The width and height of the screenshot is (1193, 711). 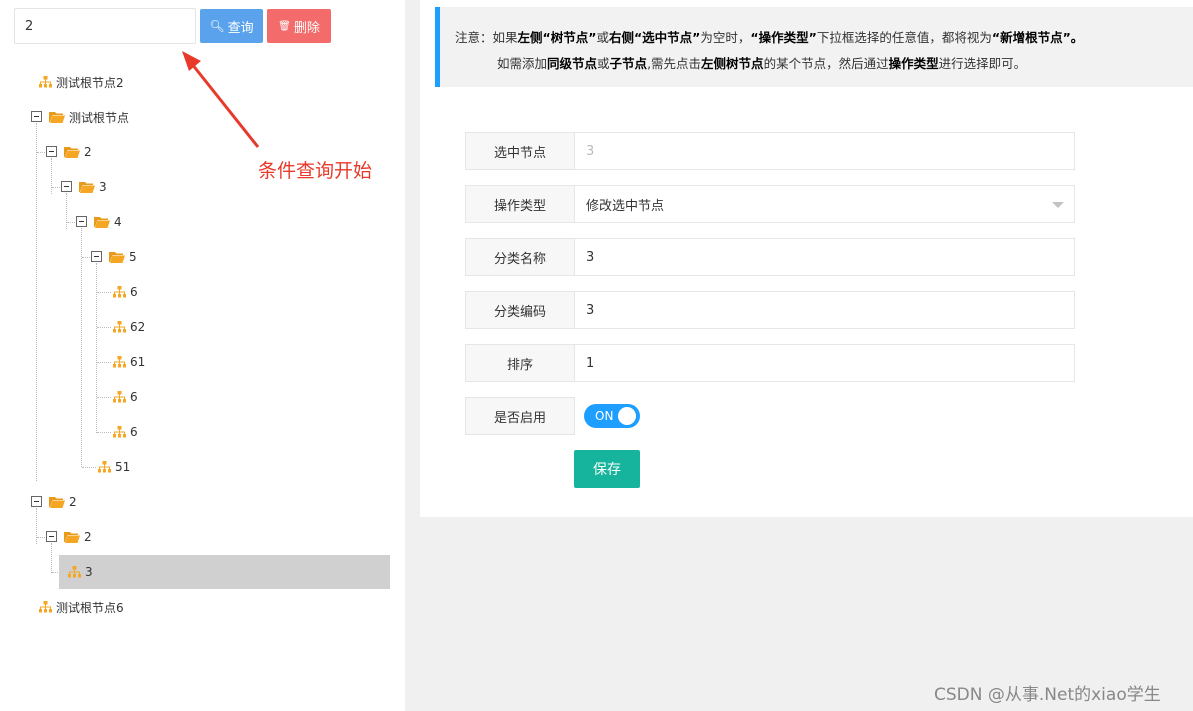 What do you see at coordinates (522, 63) in the screenshot?
I see `notice-text: 如需添加` at bounding box center [522, 63].